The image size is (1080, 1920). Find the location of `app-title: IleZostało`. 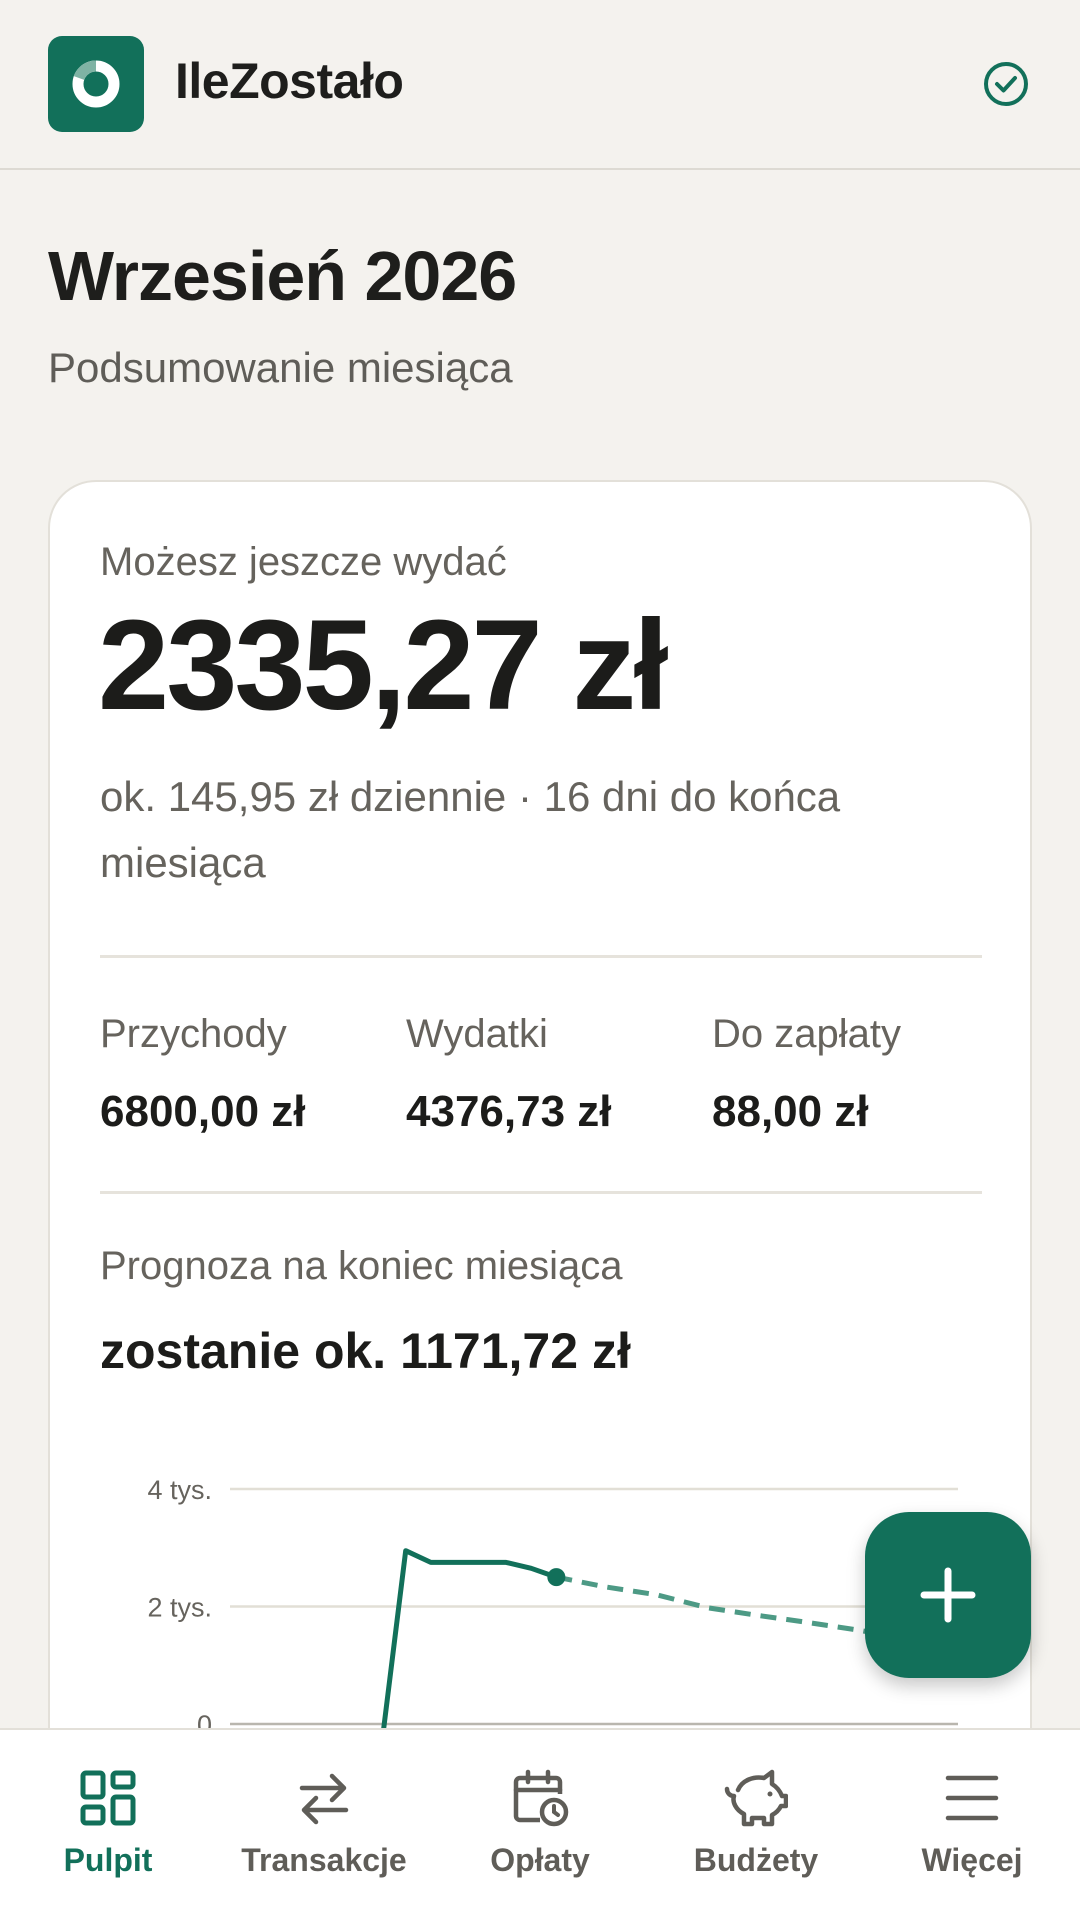

app-title: IleZostało is located at coordinates (289, 81).